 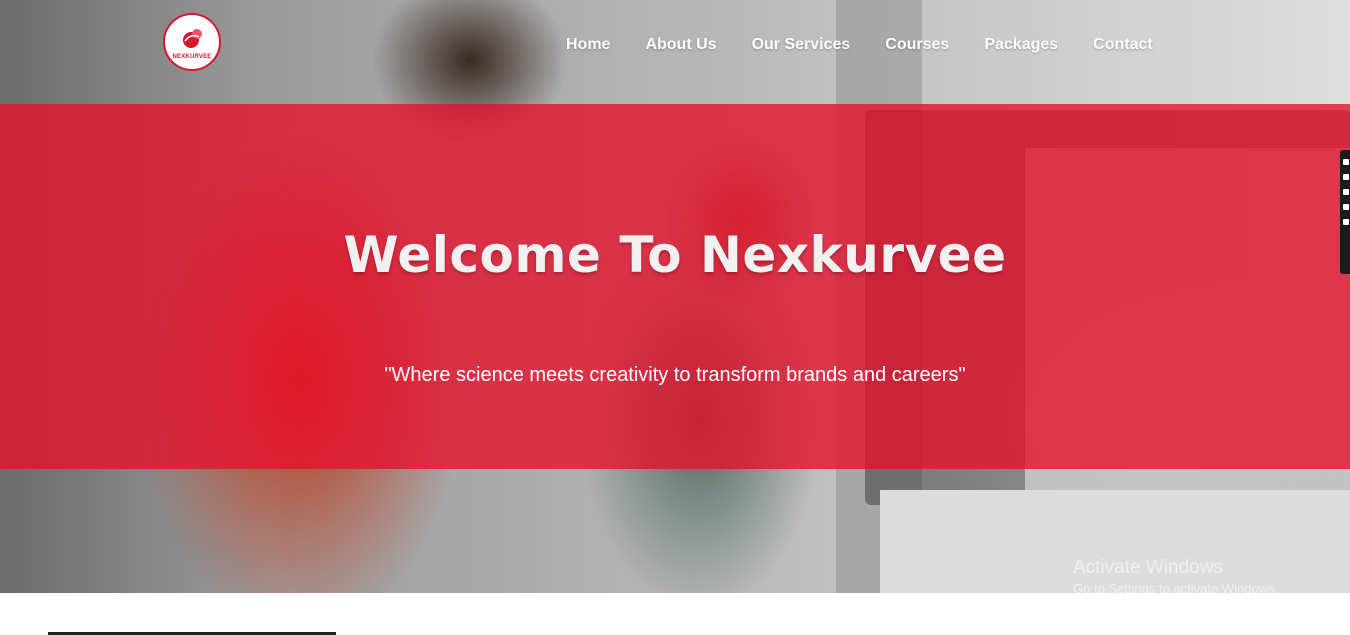 I want to click on floating-side-toolbar, so click(x=1345, y=212).